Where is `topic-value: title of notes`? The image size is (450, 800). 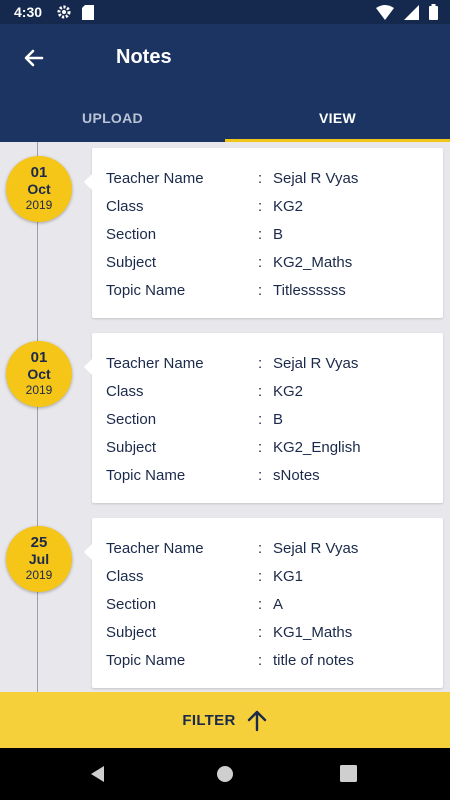
topic-value: title of notes is located at coordinates (313, 660).